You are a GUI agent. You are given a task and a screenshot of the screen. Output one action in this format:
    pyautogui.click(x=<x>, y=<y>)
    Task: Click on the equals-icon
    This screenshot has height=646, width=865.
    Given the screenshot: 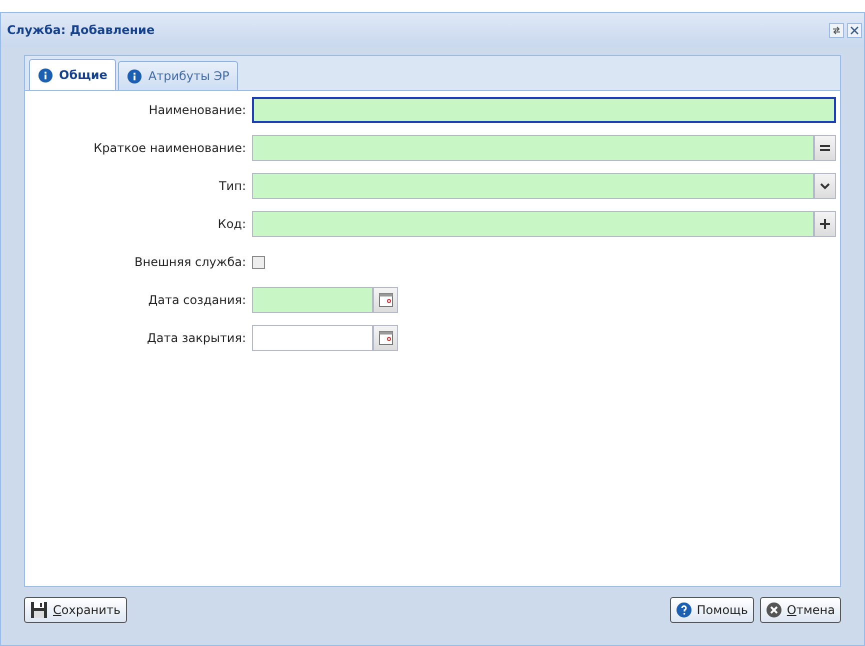 What is the action you would take?
    pyautogui.click(x=825, y=148)
    